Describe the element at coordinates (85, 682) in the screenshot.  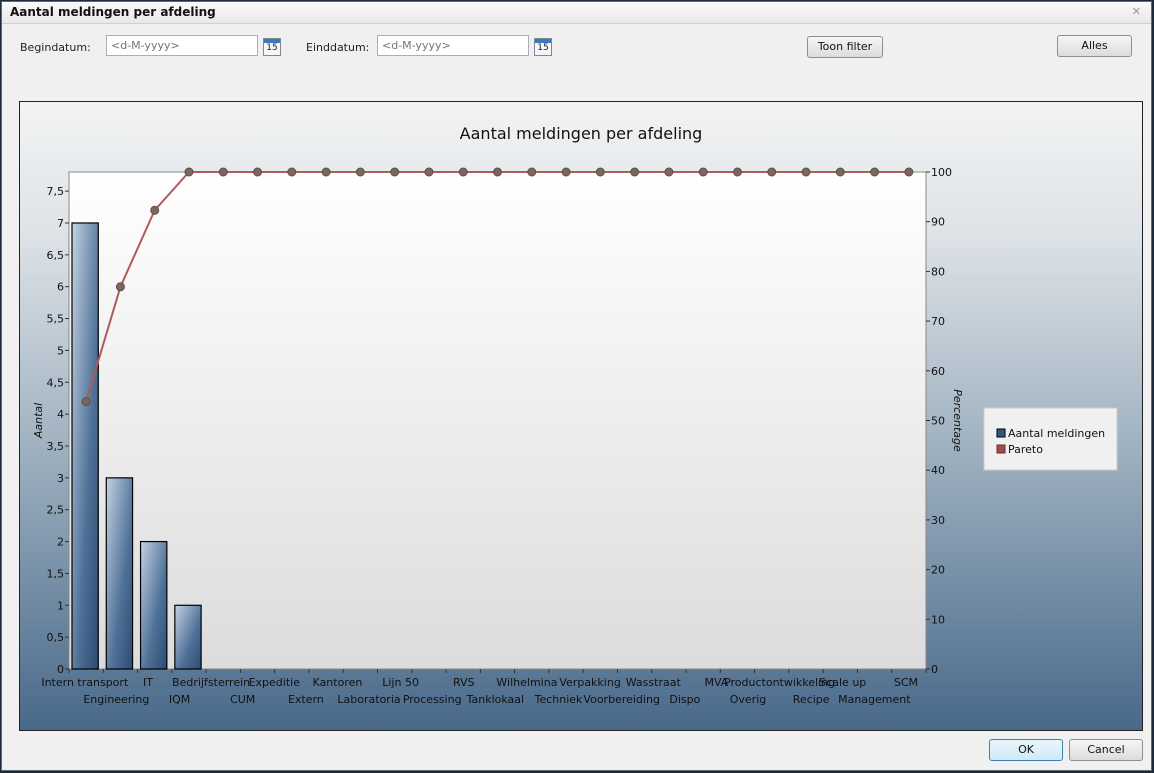
I see `x-tick-label: Intern transport` at that location.